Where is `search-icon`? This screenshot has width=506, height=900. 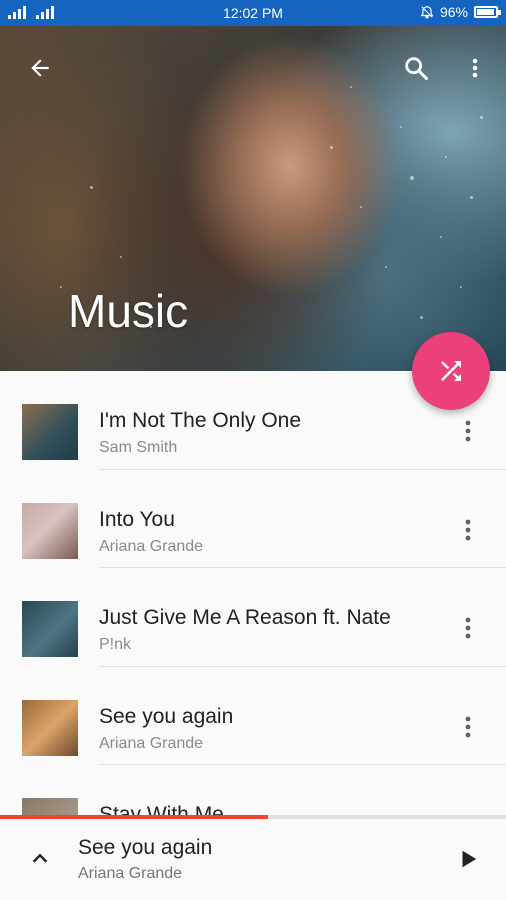
search-icon is located at coordinates (417, 69).